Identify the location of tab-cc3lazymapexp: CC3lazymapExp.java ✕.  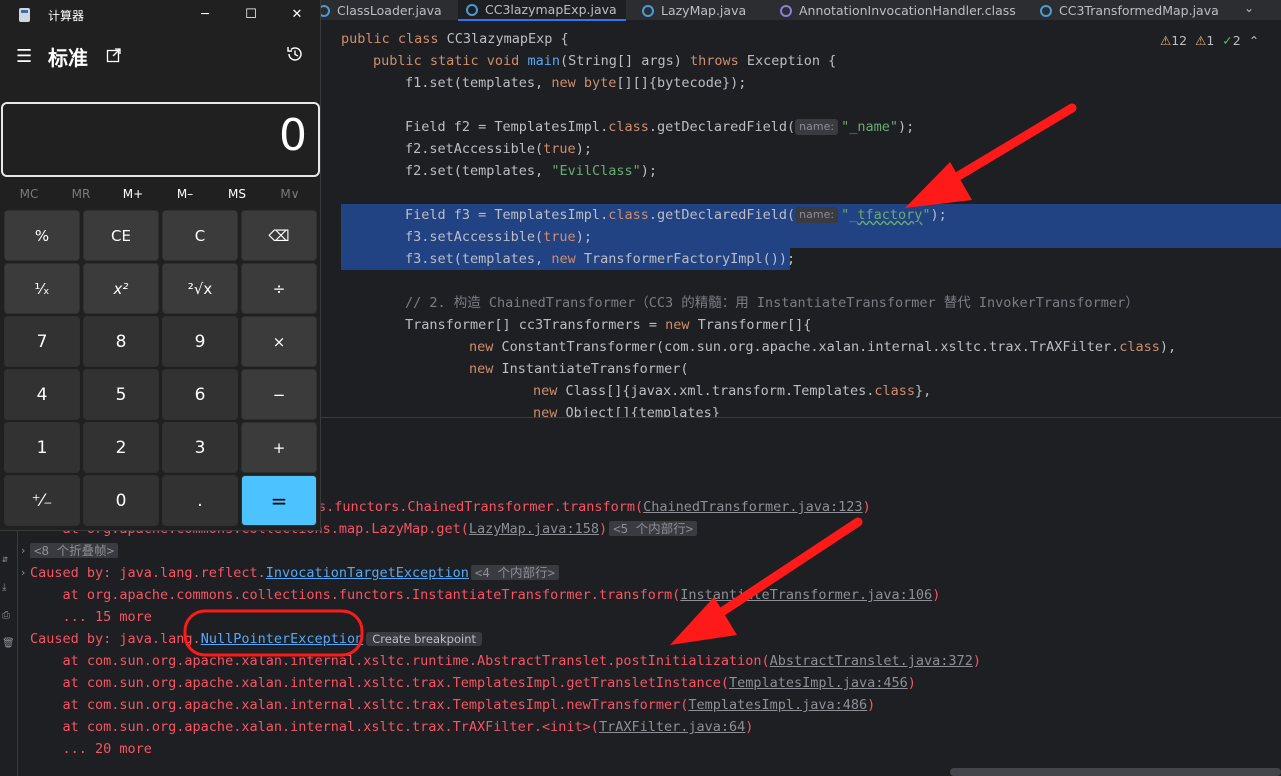
(542, 10).